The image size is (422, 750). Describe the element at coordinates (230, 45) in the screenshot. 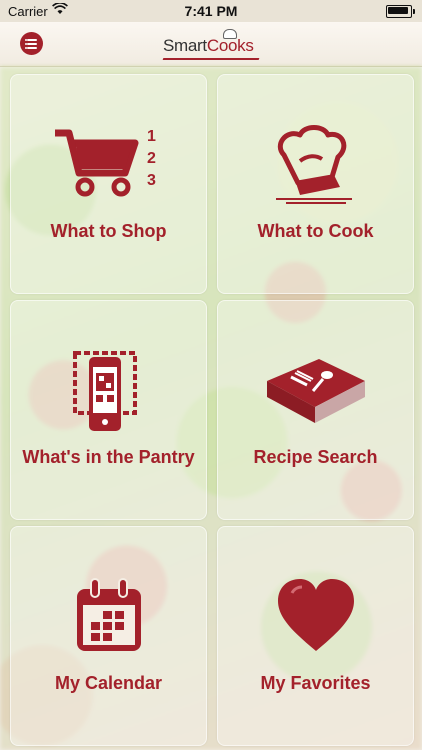

I see `logo-text-cooks: Cooks` at that location.